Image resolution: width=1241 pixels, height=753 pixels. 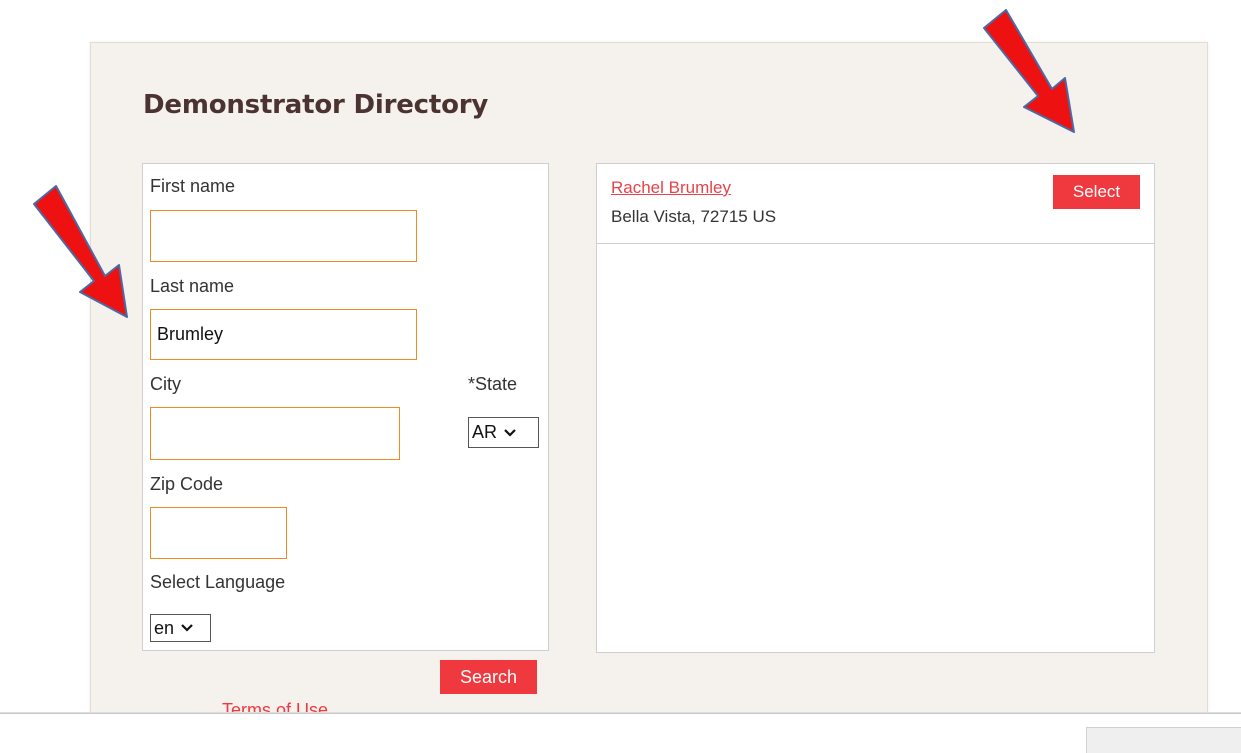 What do you see at coordinates (283, 236) in the screenshot?
I see `first-name-input` at bounding box center [283, 236].